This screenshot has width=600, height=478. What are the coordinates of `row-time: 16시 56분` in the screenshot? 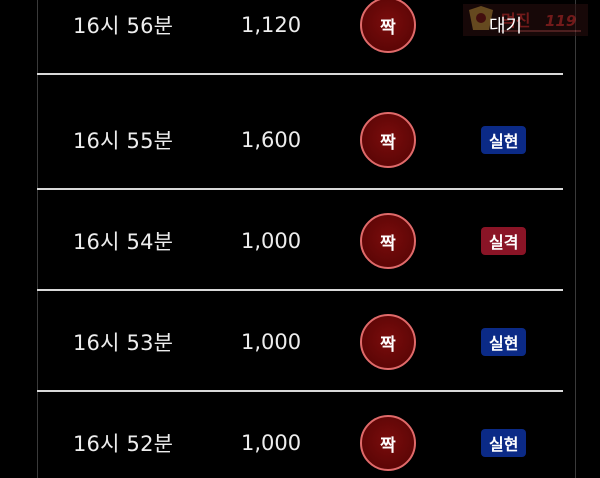 It's located at (123, 26).